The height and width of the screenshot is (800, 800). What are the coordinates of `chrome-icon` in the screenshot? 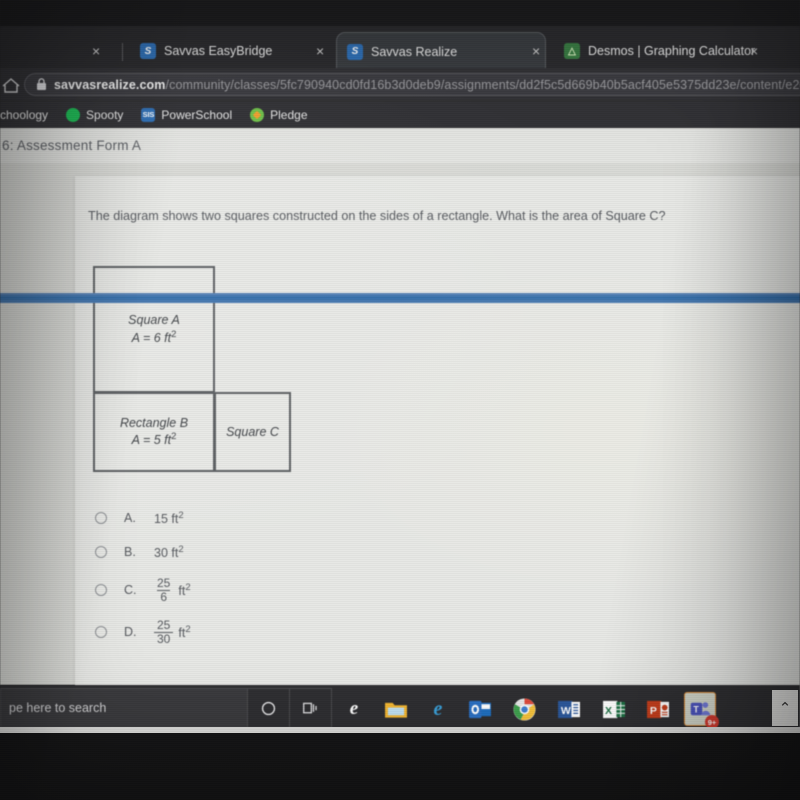 It's located at (524, 713).